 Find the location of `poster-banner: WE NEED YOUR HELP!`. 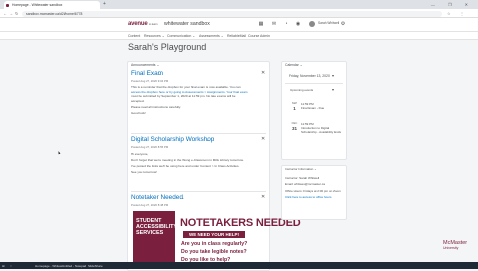

poster-banner: WE NEED YOUR HELP! is located at coordinates (214, 234).